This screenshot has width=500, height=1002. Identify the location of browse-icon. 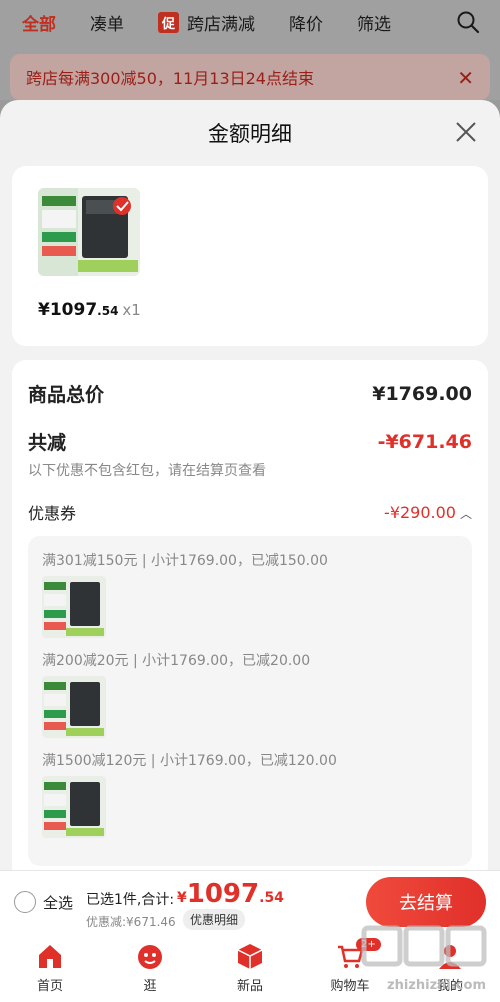
(150, 957).